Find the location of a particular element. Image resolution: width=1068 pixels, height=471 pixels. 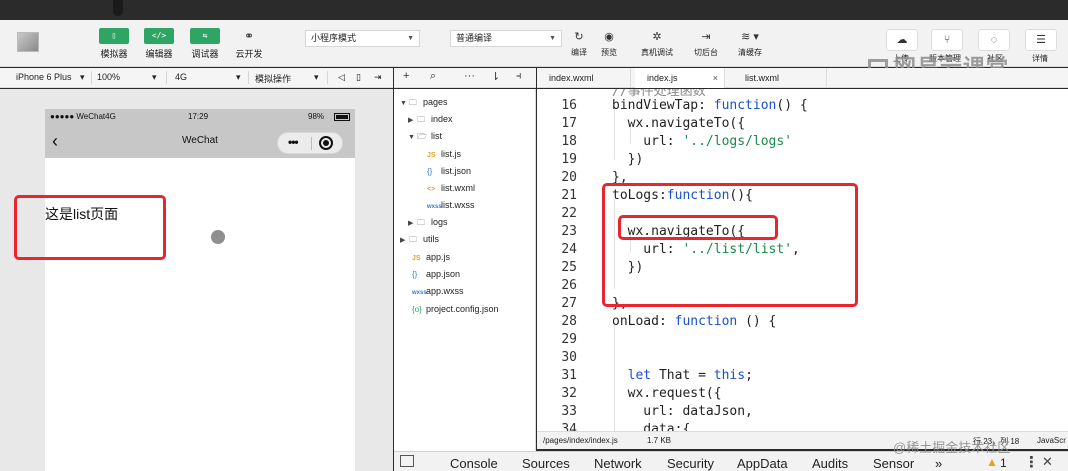

window-top-strip is located at coordinates (534, 10).